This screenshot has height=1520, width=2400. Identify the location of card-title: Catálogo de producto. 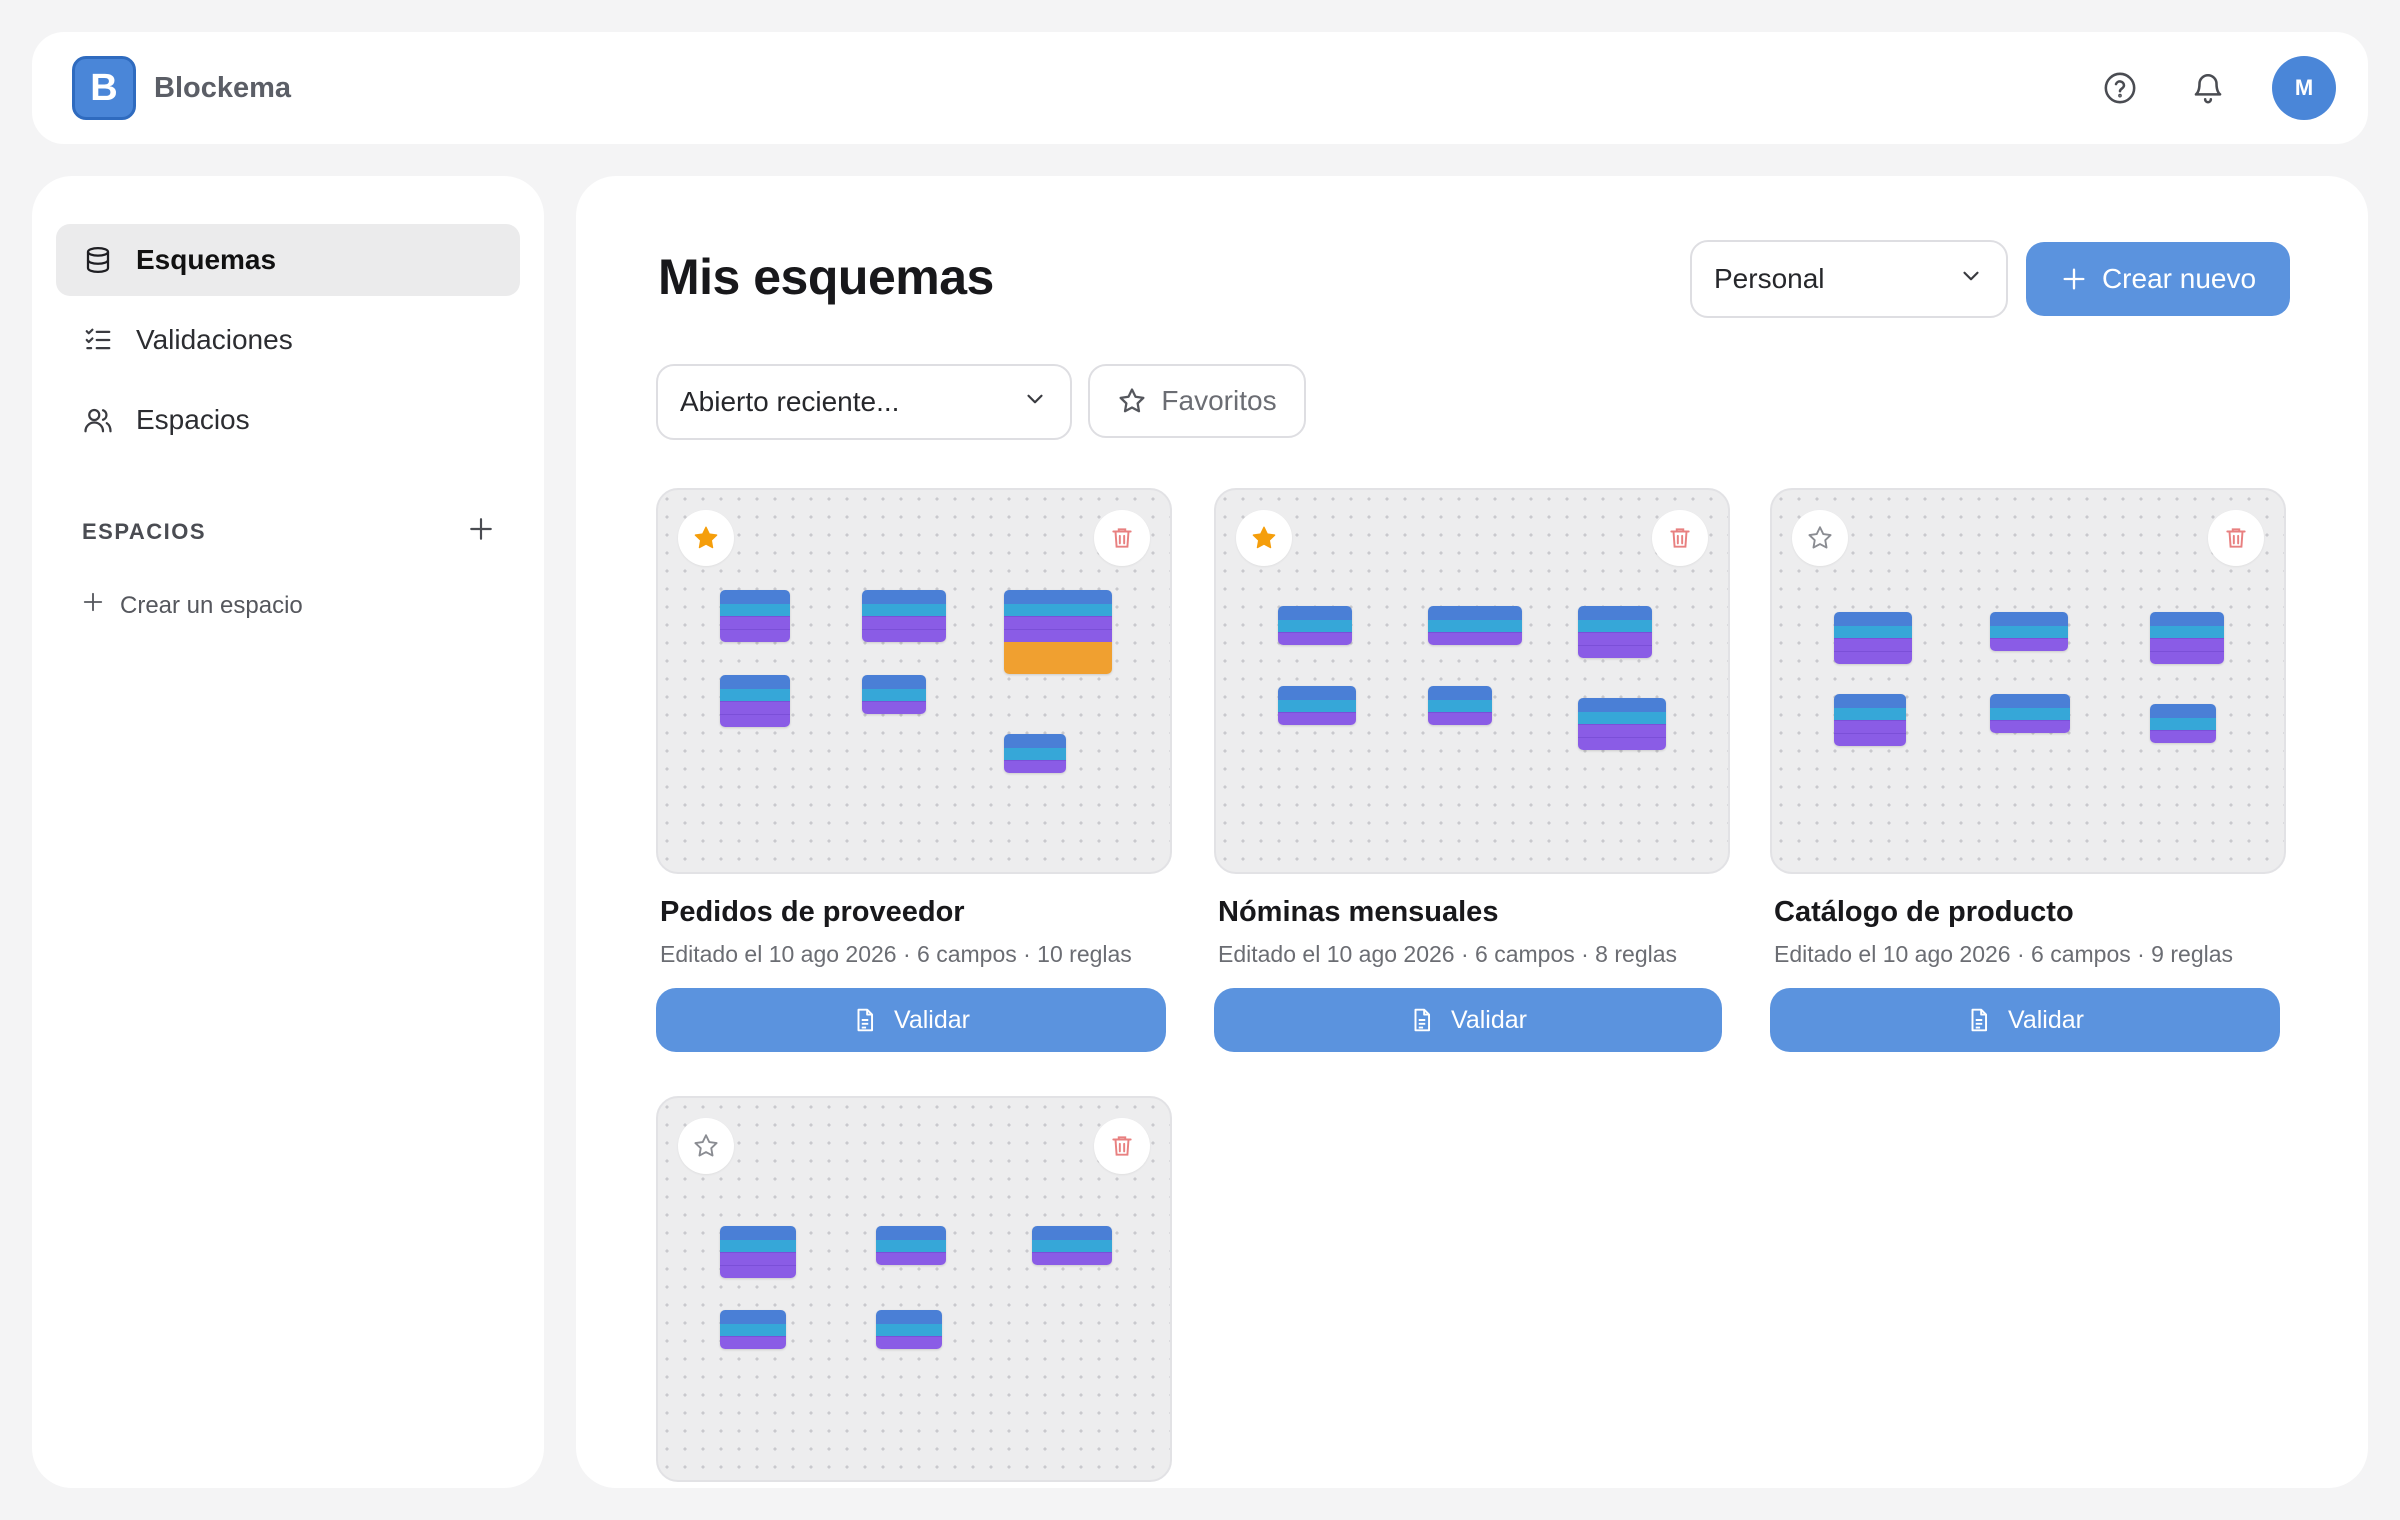
(1924, 912).